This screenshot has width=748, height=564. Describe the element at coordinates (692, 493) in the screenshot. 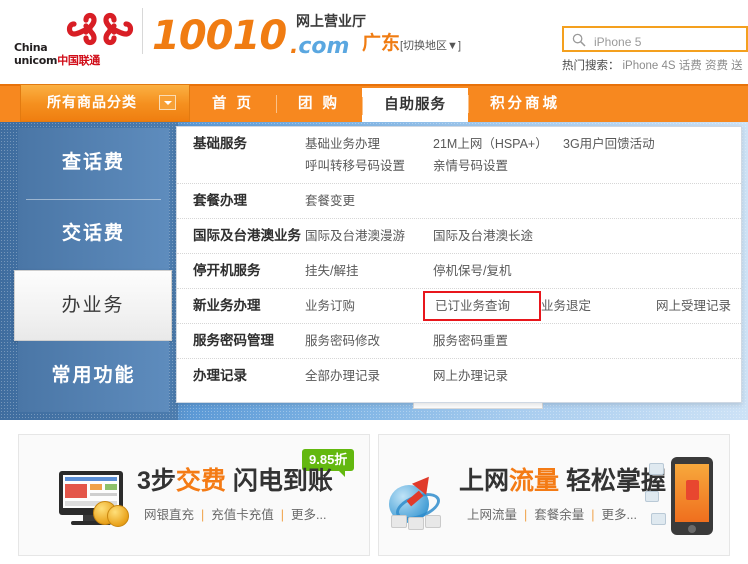

I see `phone-screen` at that location.